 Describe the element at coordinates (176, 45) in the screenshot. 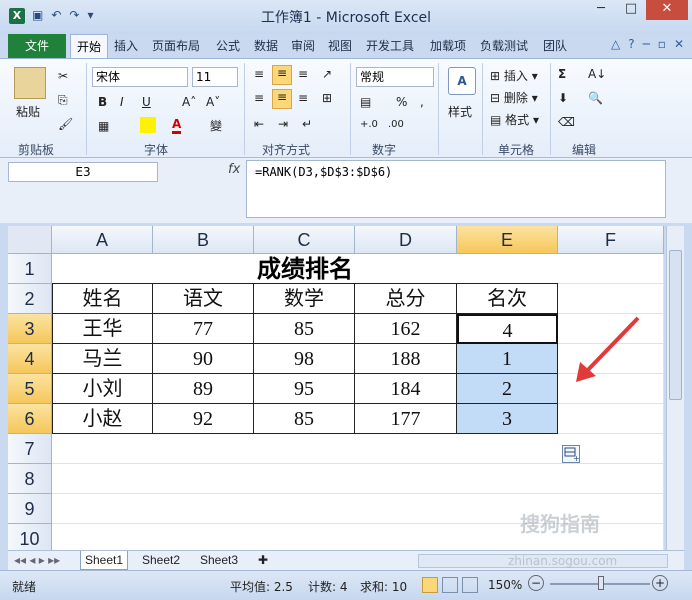

I see `tab-page-layout: 页面布局` at that location.